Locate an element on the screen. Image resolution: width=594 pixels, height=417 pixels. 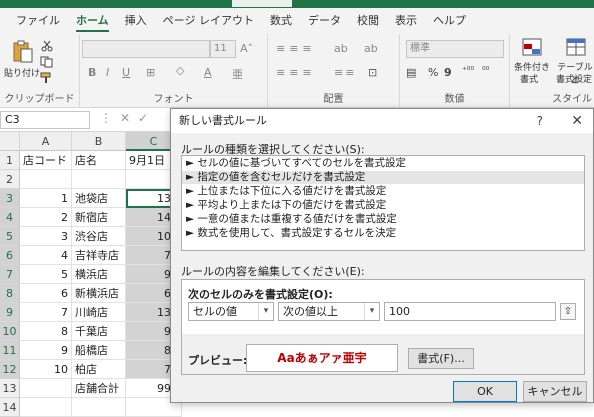
cell-b: 店舗合計 is located at coordinates (99, 388).